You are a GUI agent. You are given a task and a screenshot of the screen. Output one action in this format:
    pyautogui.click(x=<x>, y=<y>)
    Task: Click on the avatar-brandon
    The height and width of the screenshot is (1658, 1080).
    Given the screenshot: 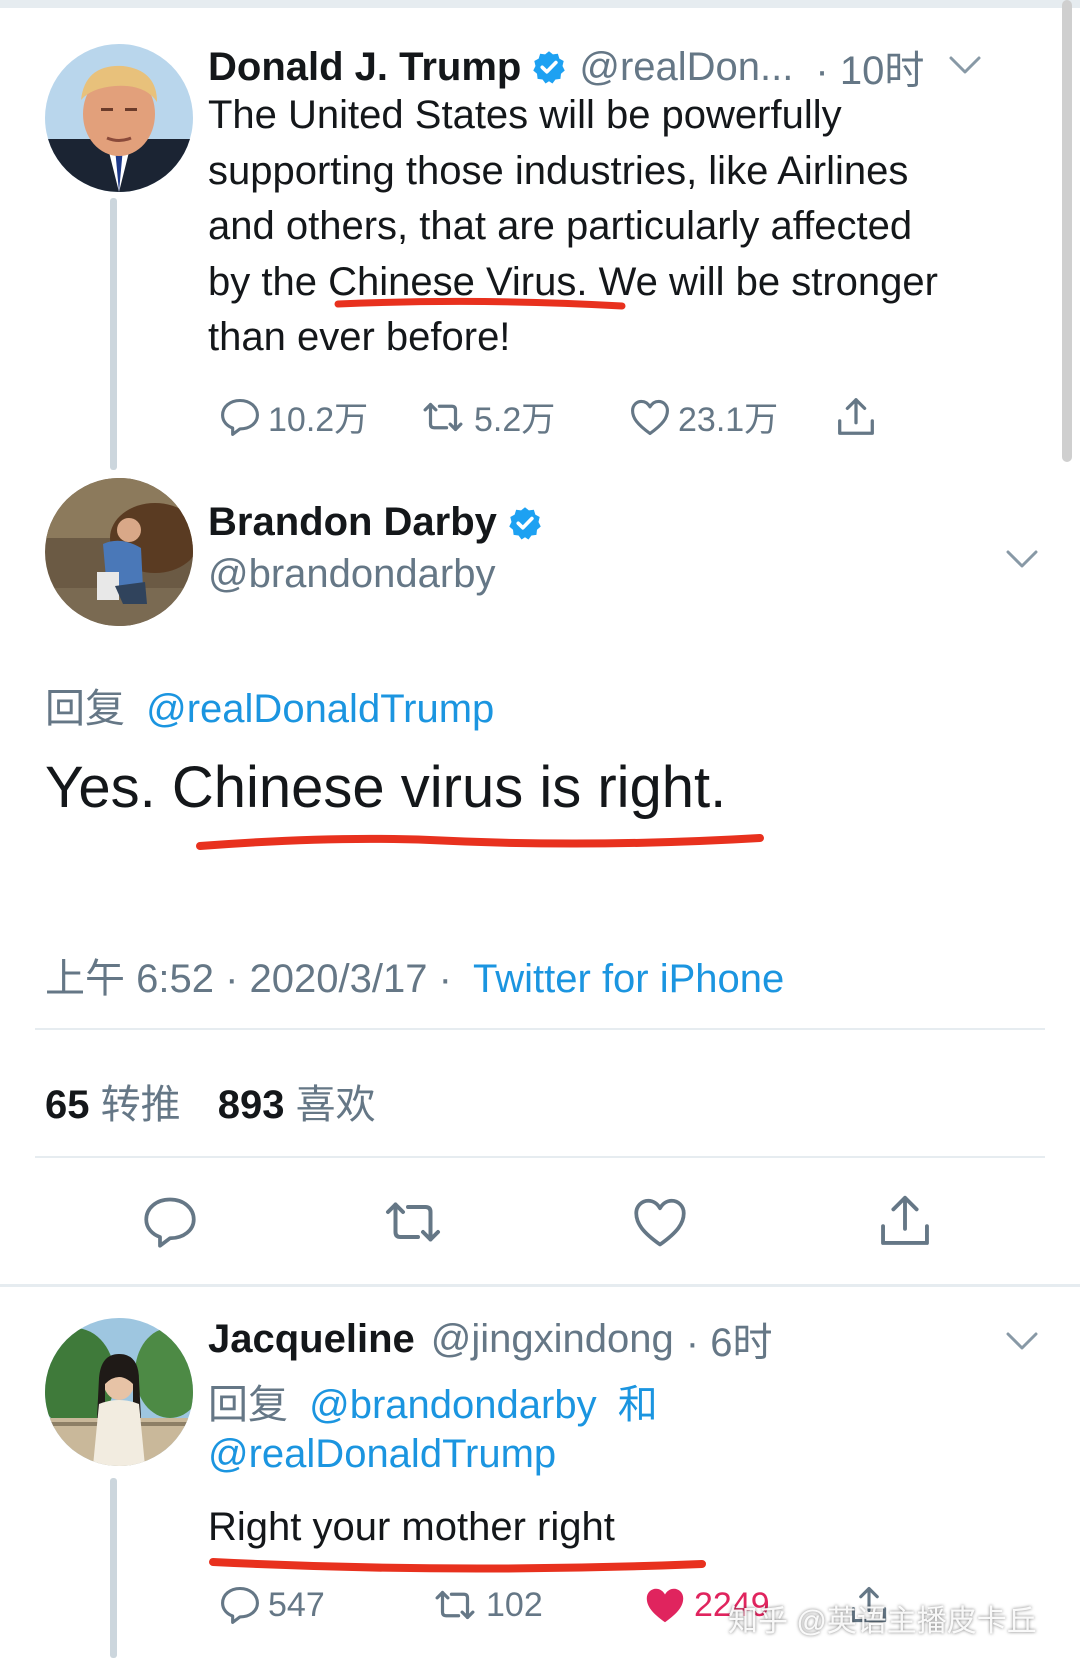 What is the action you would take?
    pyautogui.click(x=119, y=552)
    